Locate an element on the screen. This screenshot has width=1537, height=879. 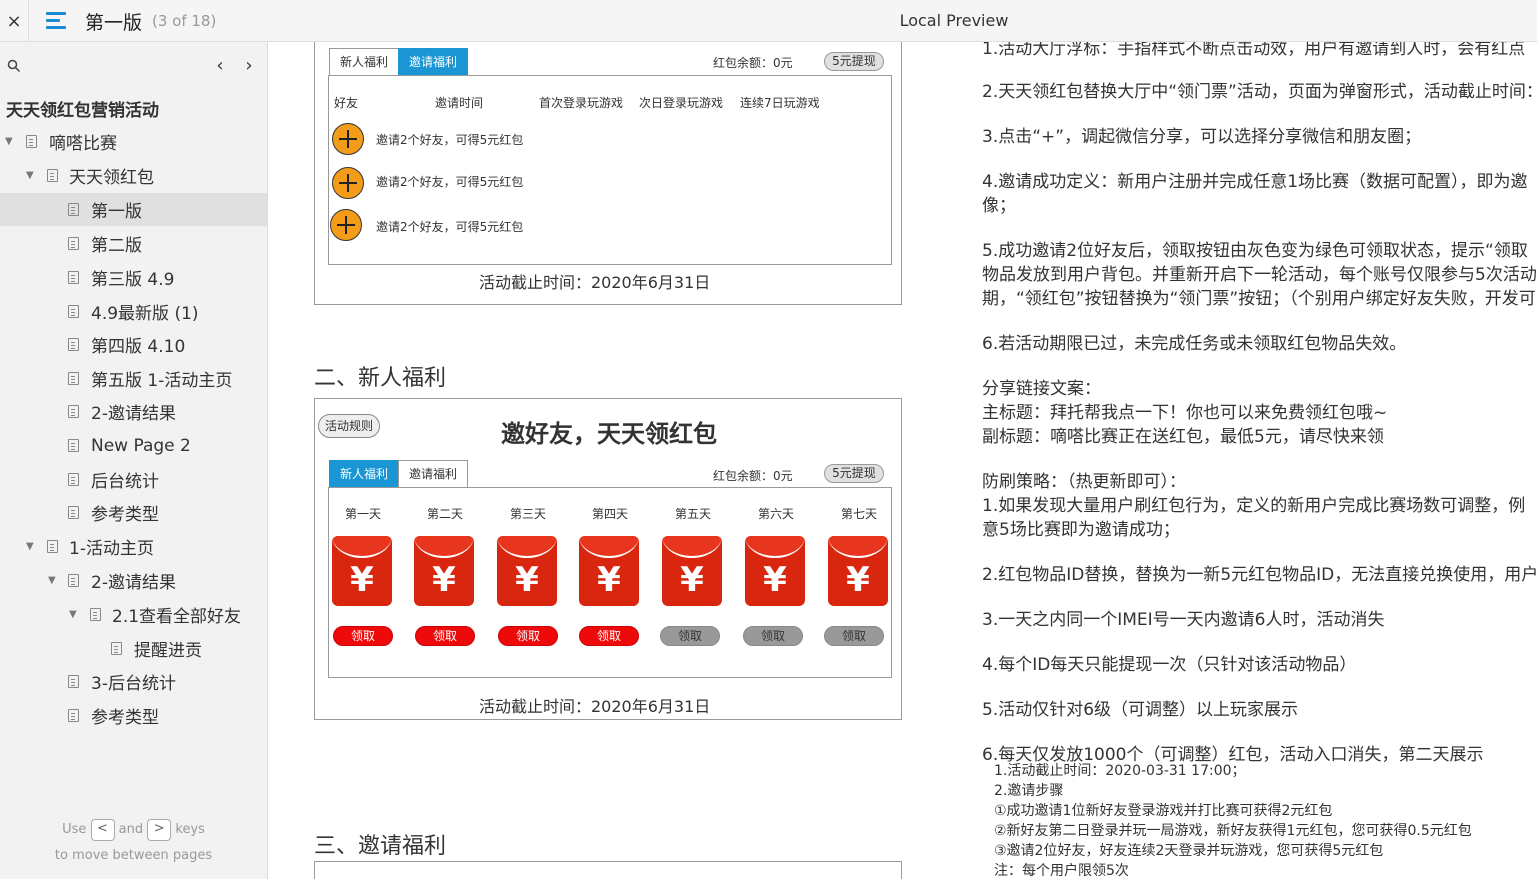
column-header: 邀请时间 is located at coordinates (459, 103).